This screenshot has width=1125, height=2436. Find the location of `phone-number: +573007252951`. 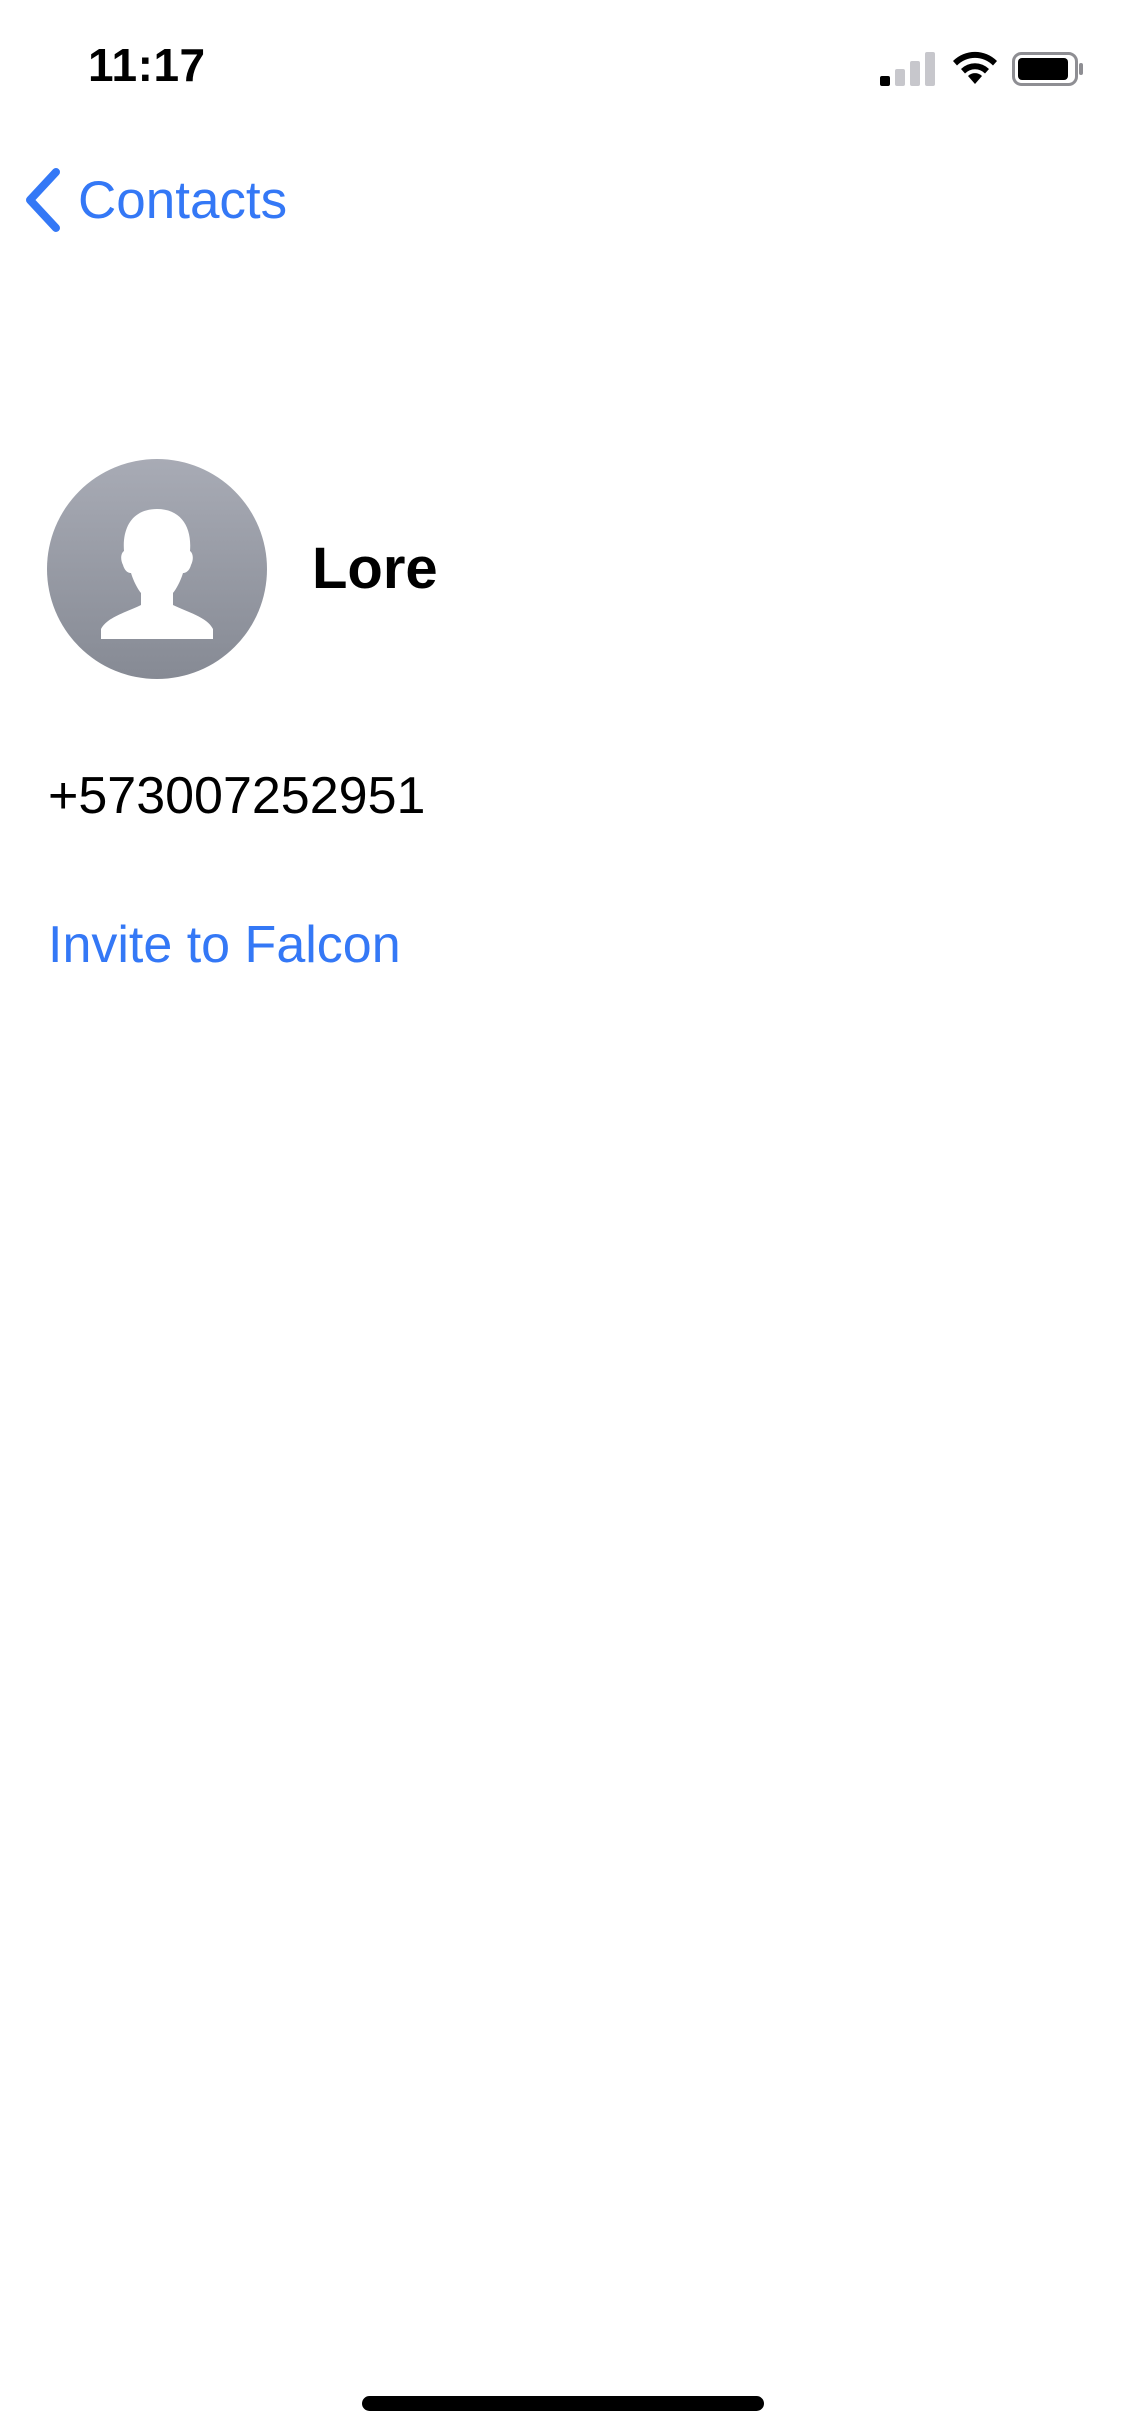

phone-number: +573007252951 is located at coordinates (236, 796).